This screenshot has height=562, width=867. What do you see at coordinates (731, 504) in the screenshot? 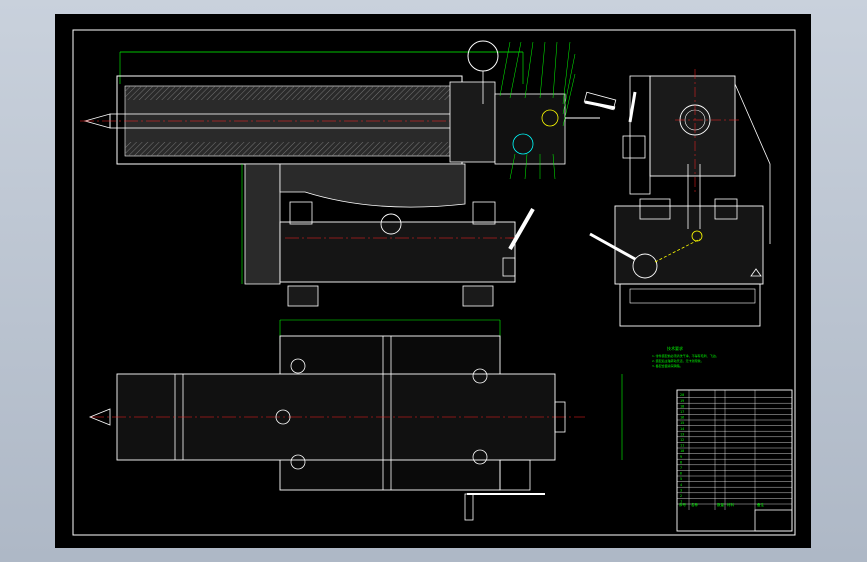
I see `table-header-cell: 材料` at bounding box center [731, 504].